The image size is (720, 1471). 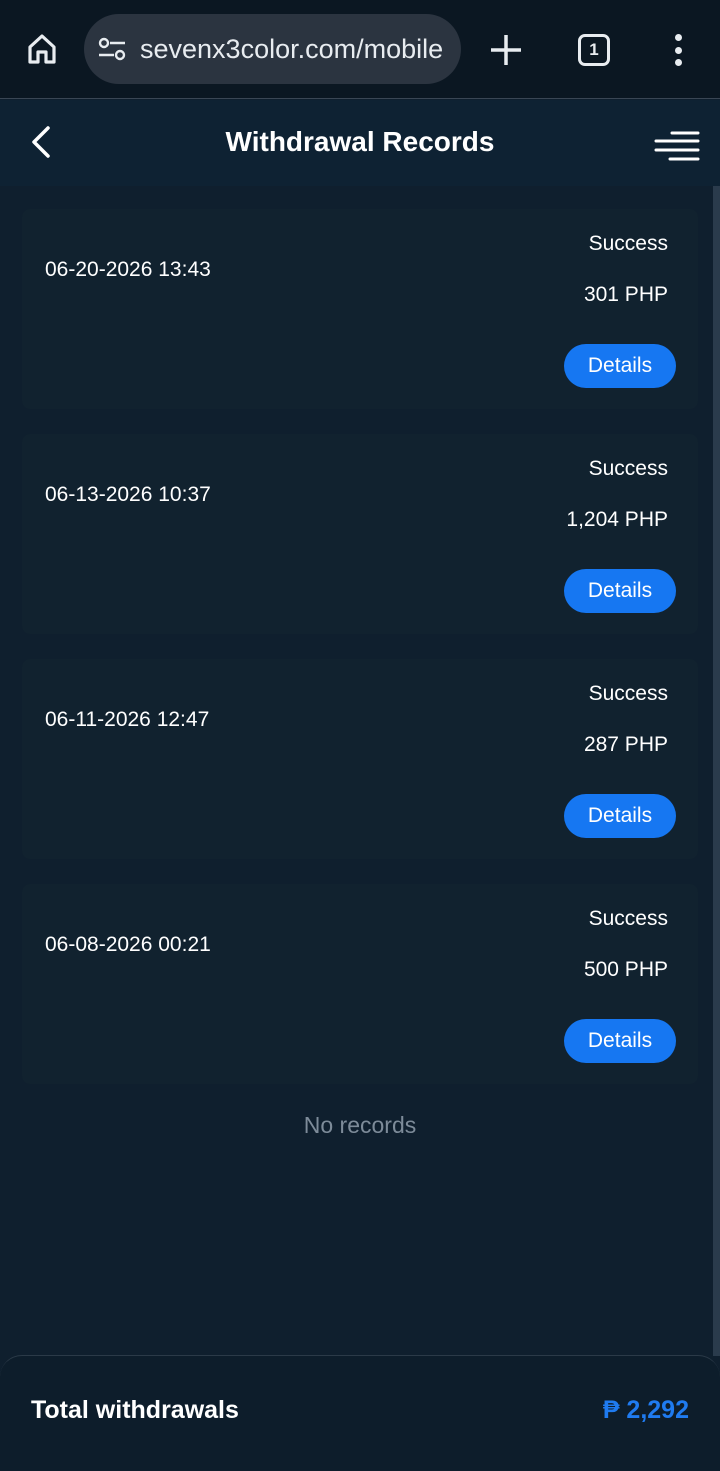 What do you see at coordinates (676, 148) in the screenshot?
I see `filter-menu-icon` at bounding box center [676, 148].